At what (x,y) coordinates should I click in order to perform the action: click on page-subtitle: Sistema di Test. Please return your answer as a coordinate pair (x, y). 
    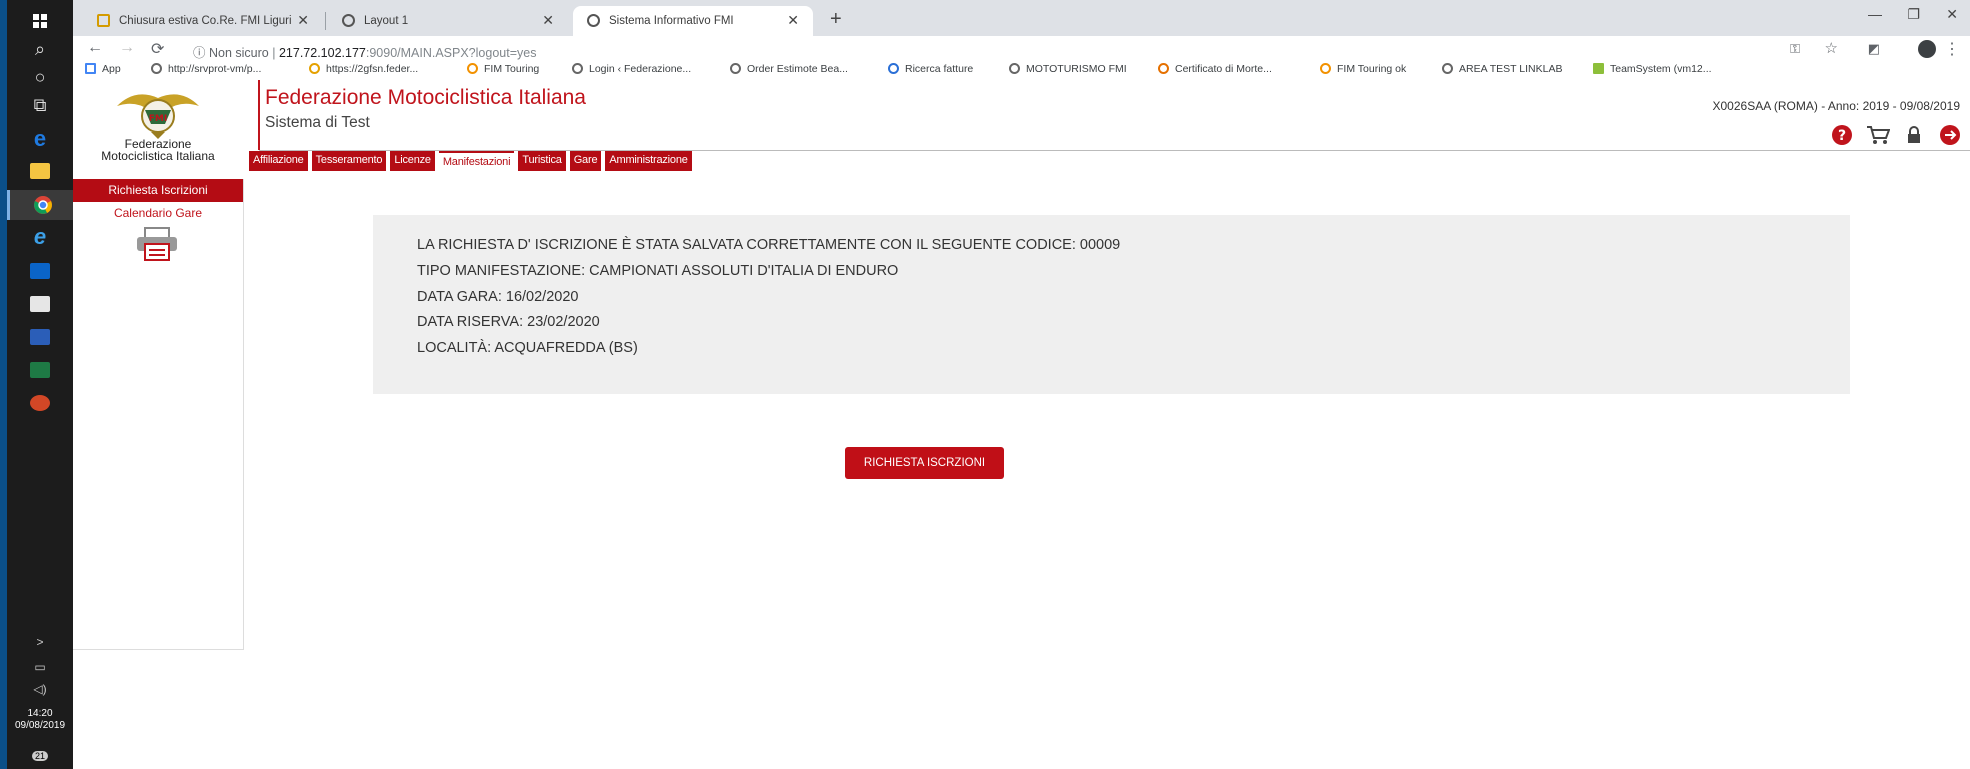
    Looking at the image, I should click on (317, 122).